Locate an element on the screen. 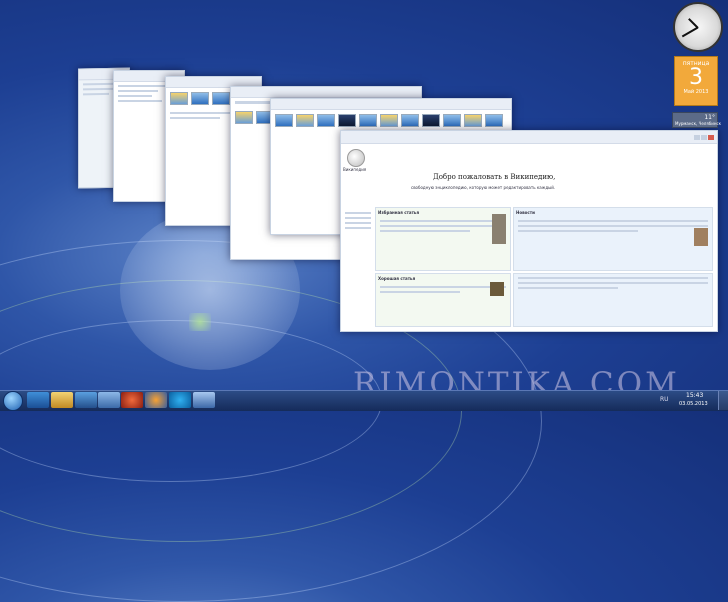 The width and height of the screenshot is (728, 602). wiki-featured-block: Избранная статья is located at coordinates (443, 239).